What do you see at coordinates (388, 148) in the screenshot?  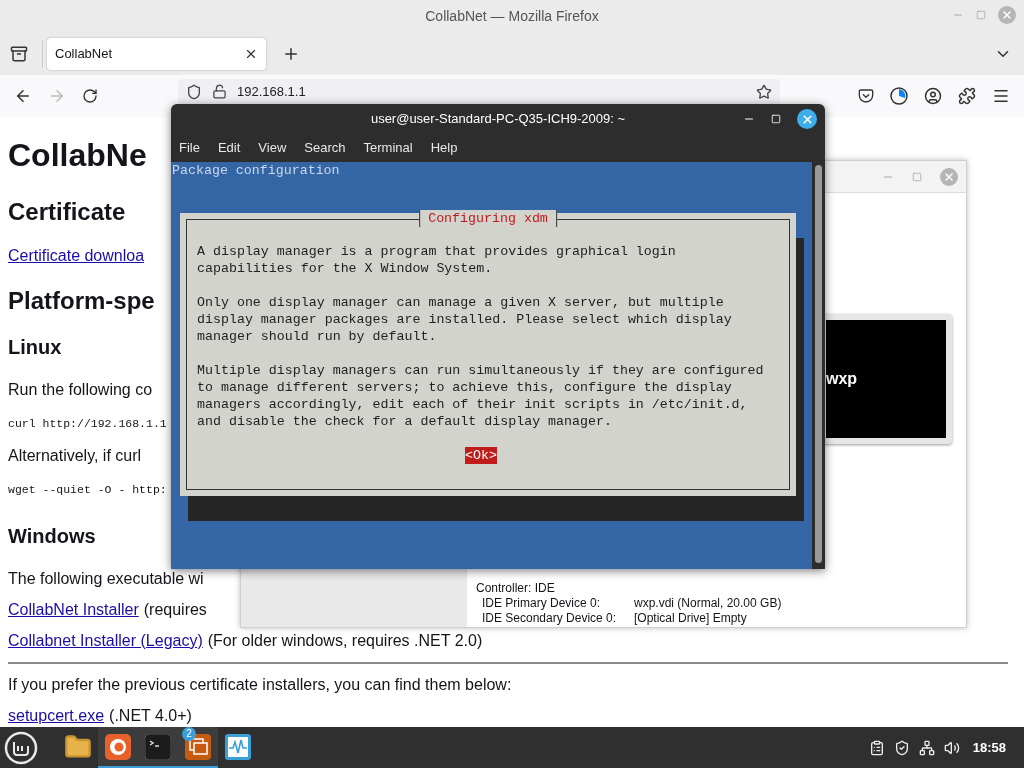 I see `menu-item: Terminal` at bounding box center [388, 148].